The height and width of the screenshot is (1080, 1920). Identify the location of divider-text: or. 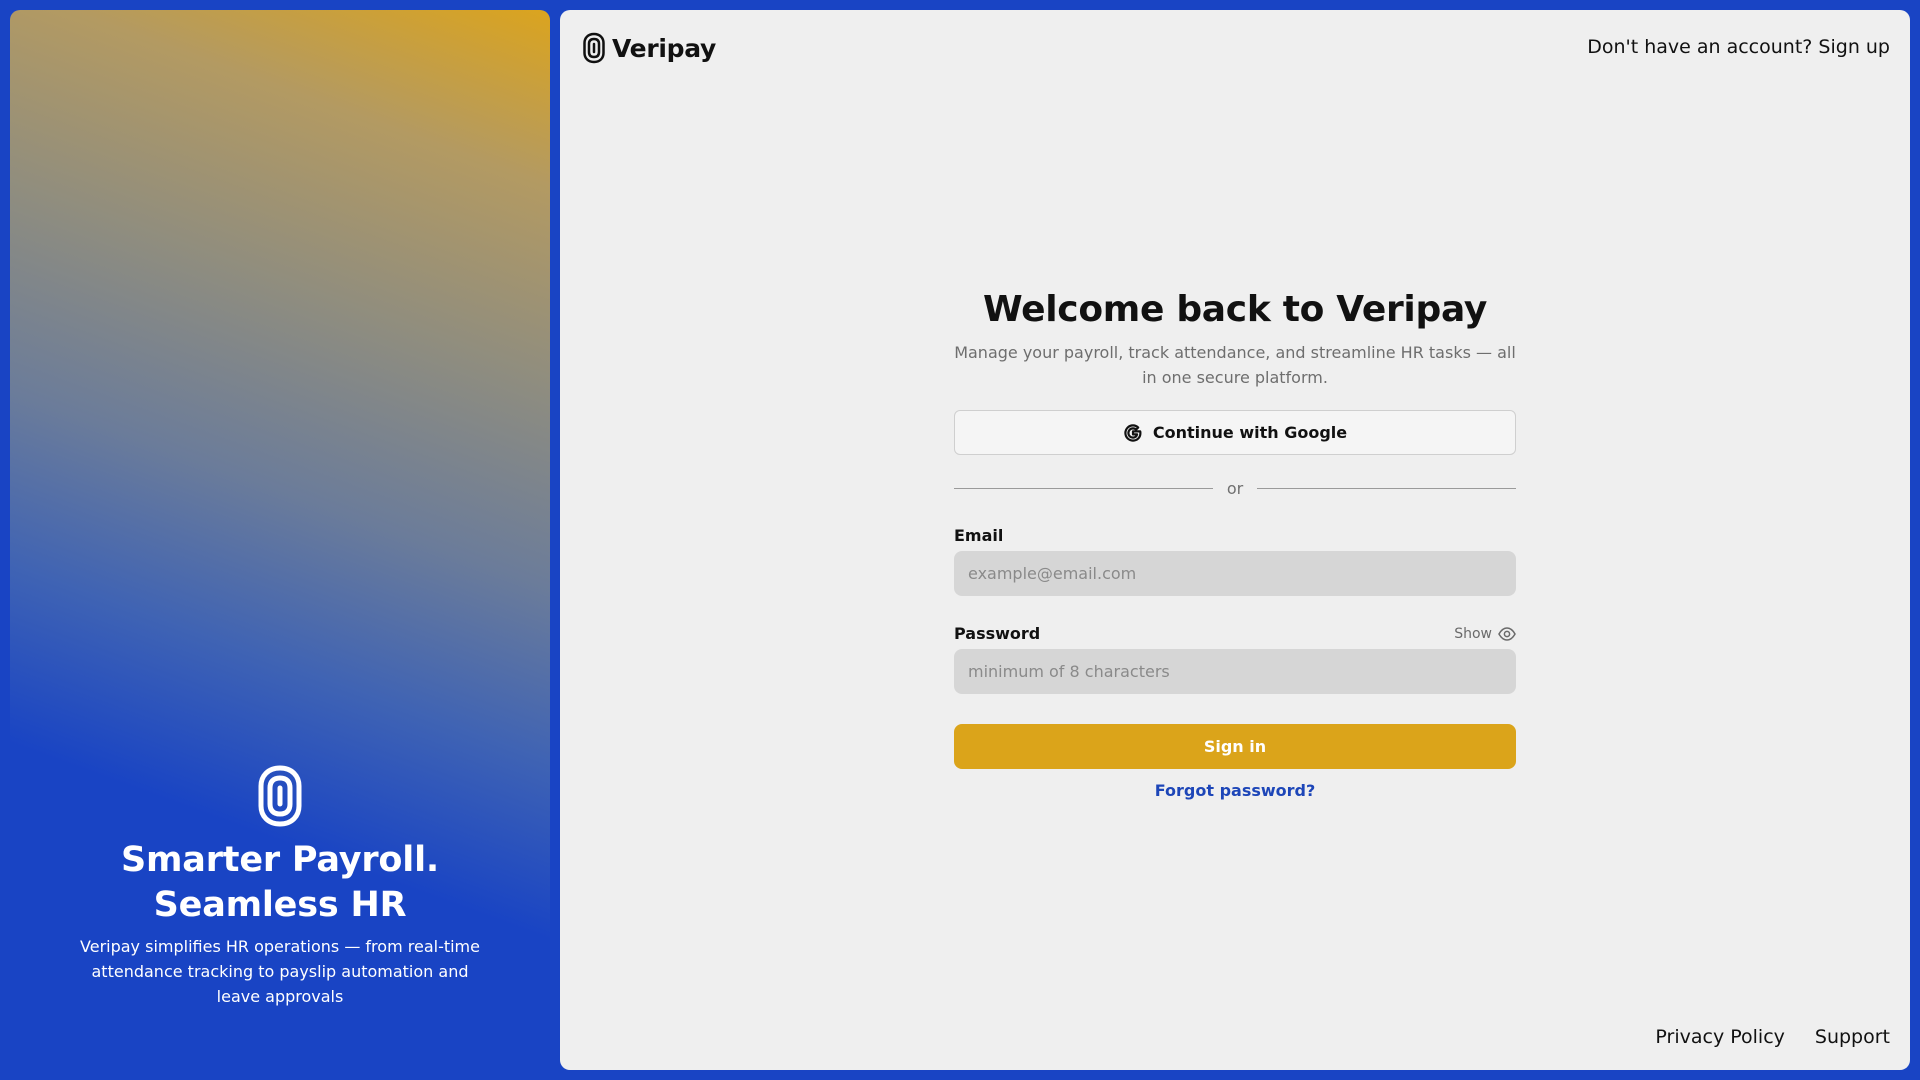
(1235, 488).